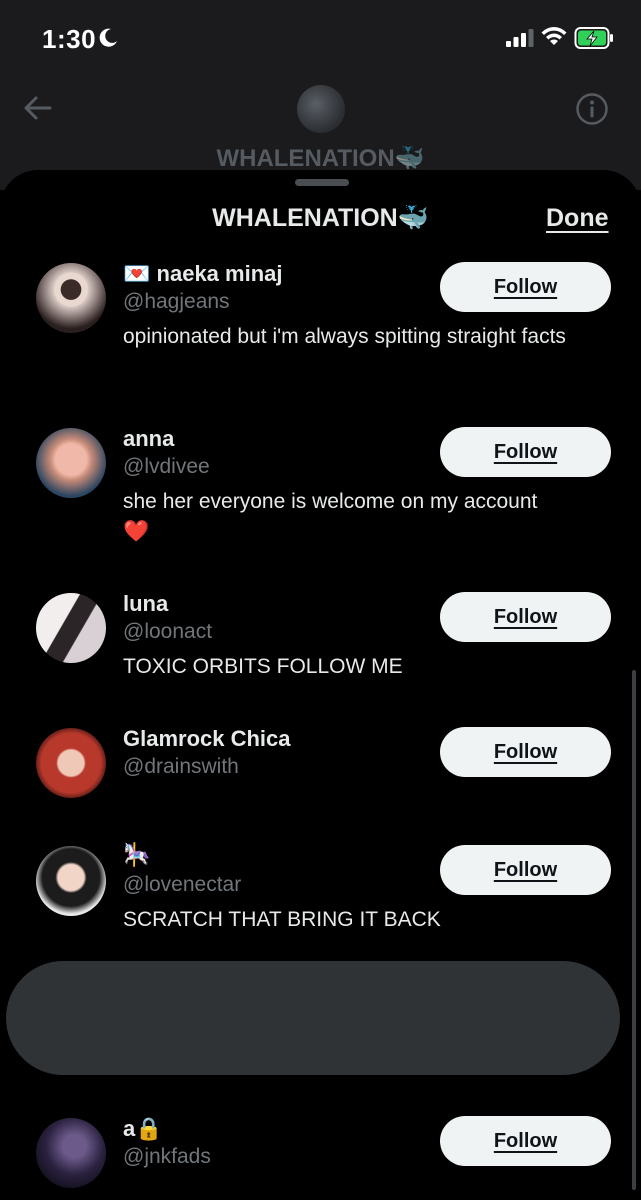 The image size is (641, 1200). Describe the element at coordinates (320, 158) in the screenshot. I see `background-title: WHALENATION🐳` at that location.